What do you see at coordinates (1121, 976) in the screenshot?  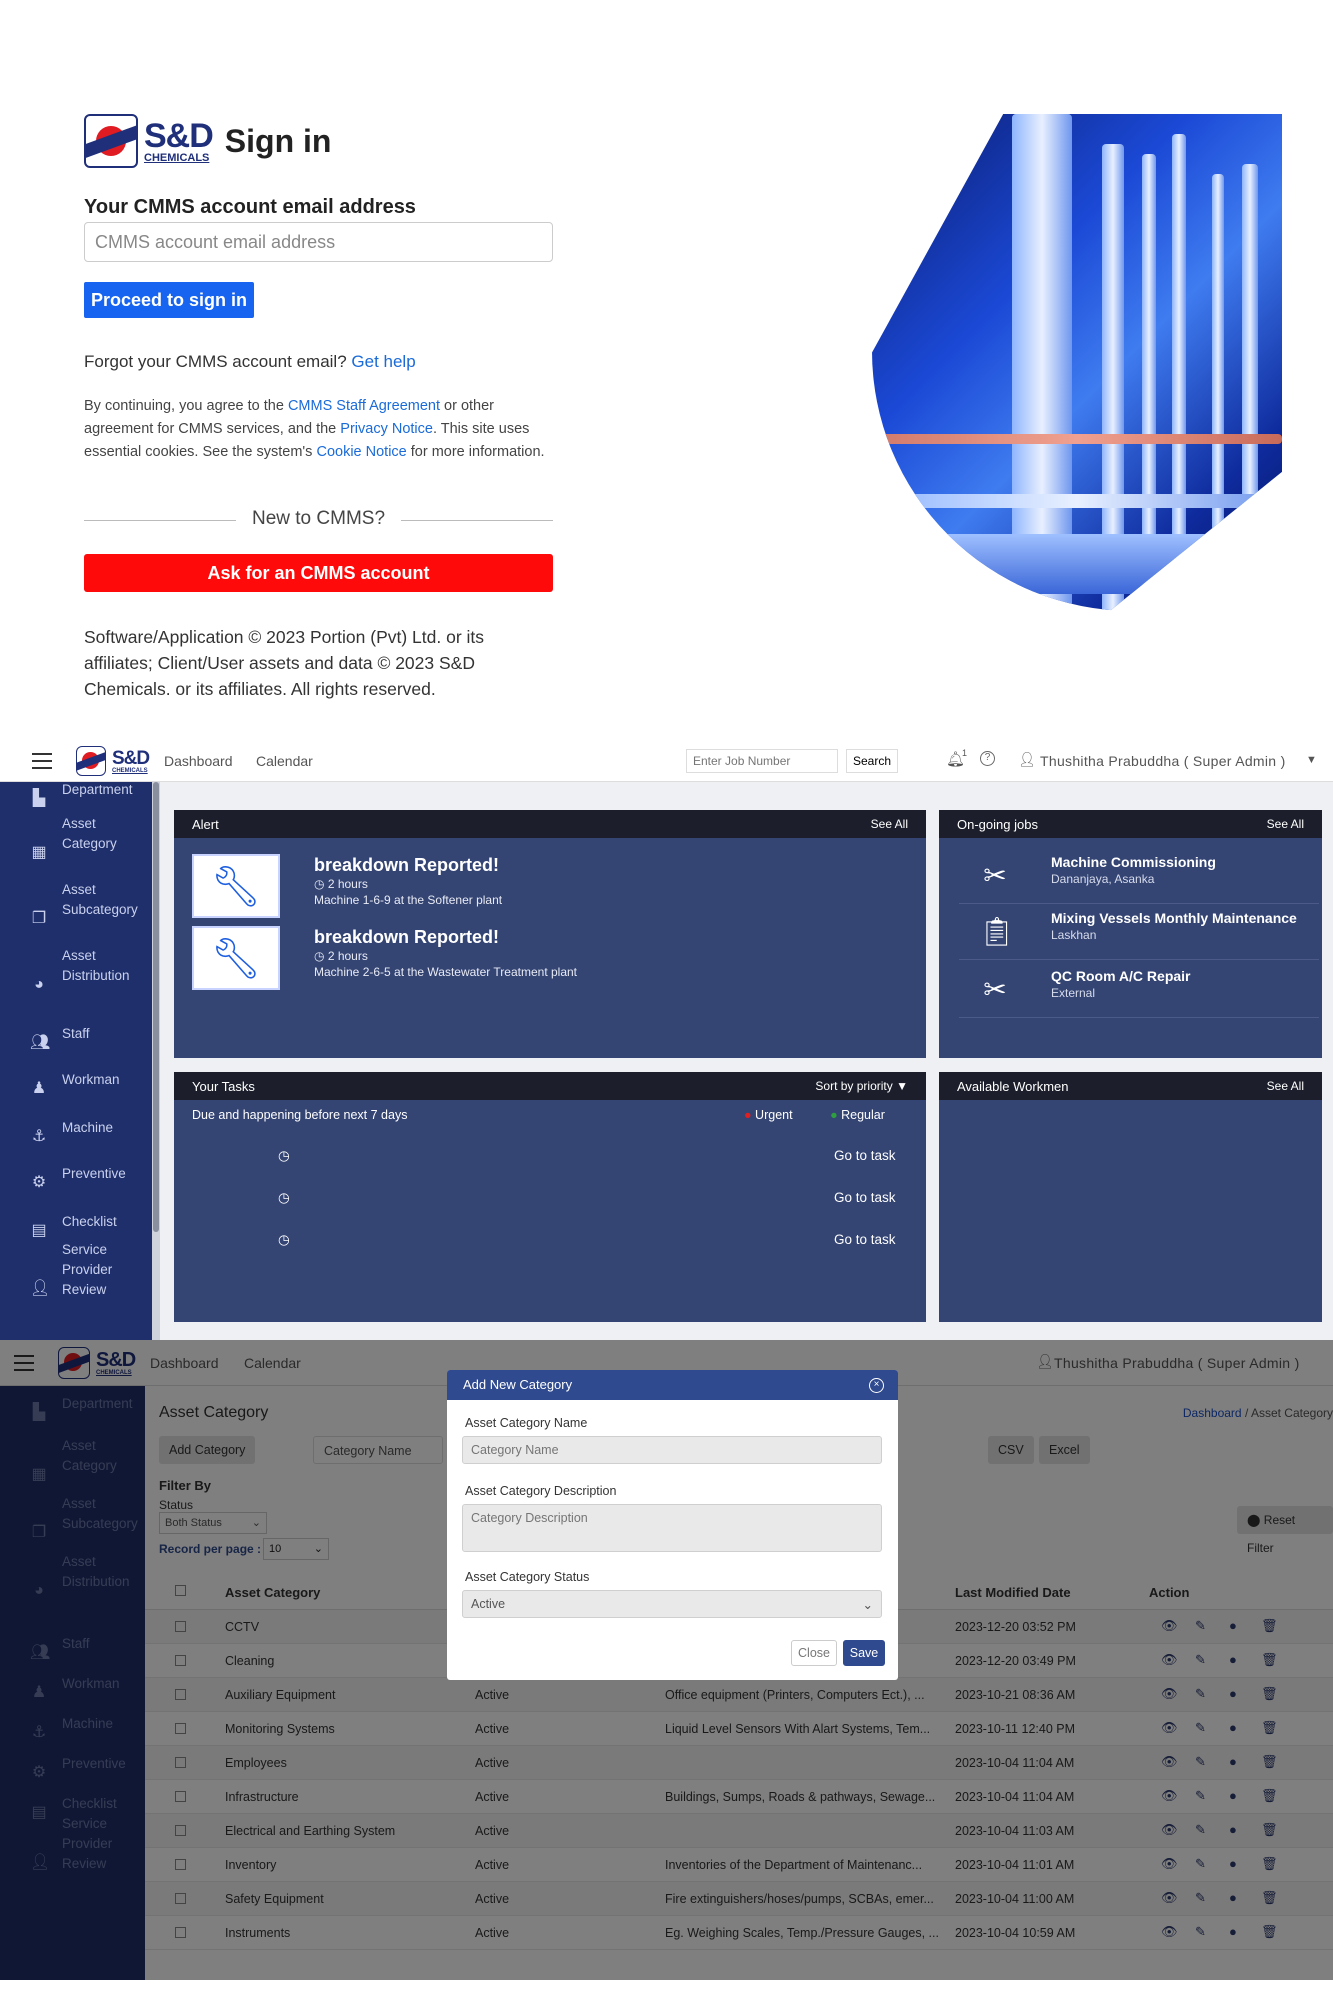 I see `job-name: QC Room A/C Repair` at bounding box center [1121, 976].